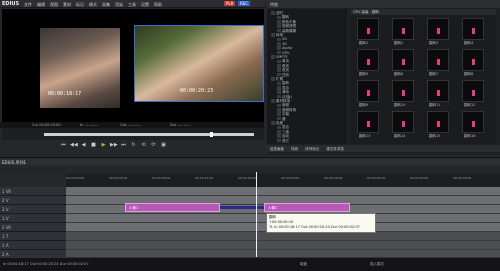 The width and height of the screenshot is (500, 271). I want to click on ruler-label: 00:00:16:00, so click(247, 178).